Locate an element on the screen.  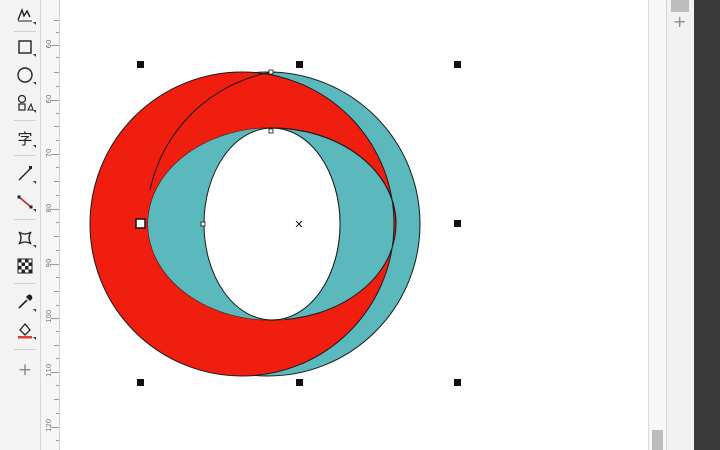
handle-middle-left is located at coordinates (140, 223).